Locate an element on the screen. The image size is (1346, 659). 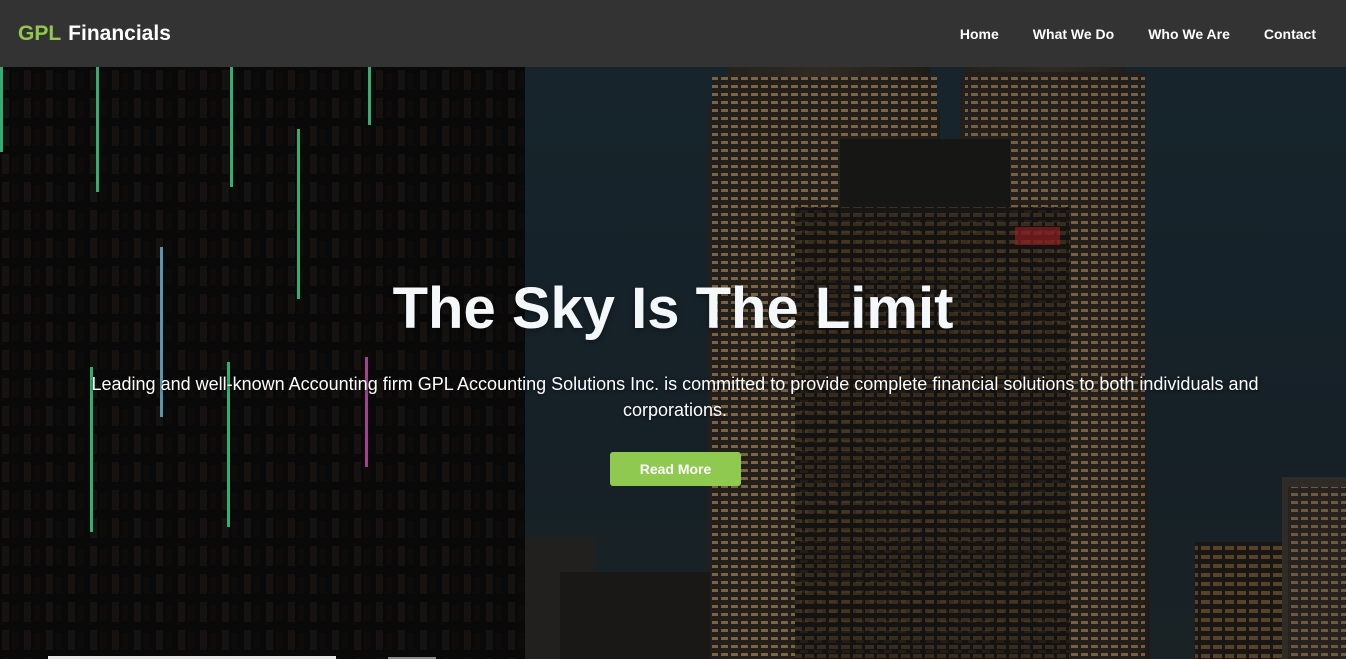
read-more-button: Read More is located at coordinates (675, 469).